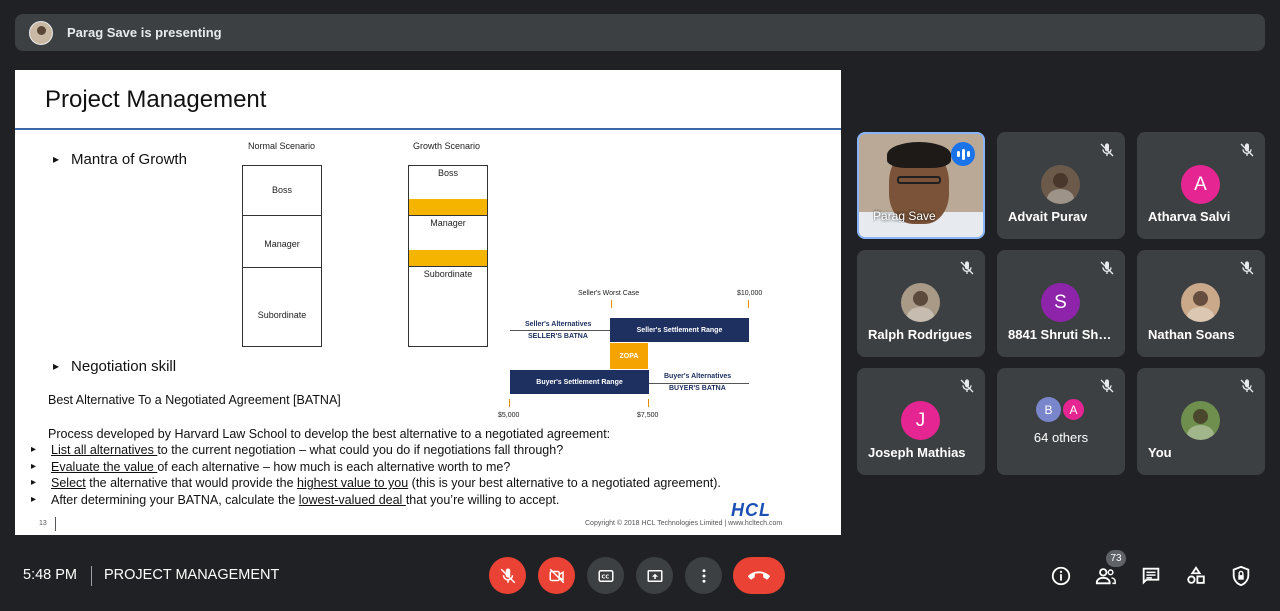 Image resolution: width=1280 pixels, height=611 pixels. I want to click on seller-settlement-range: Seller's Settlement Range, so click(679, 330).